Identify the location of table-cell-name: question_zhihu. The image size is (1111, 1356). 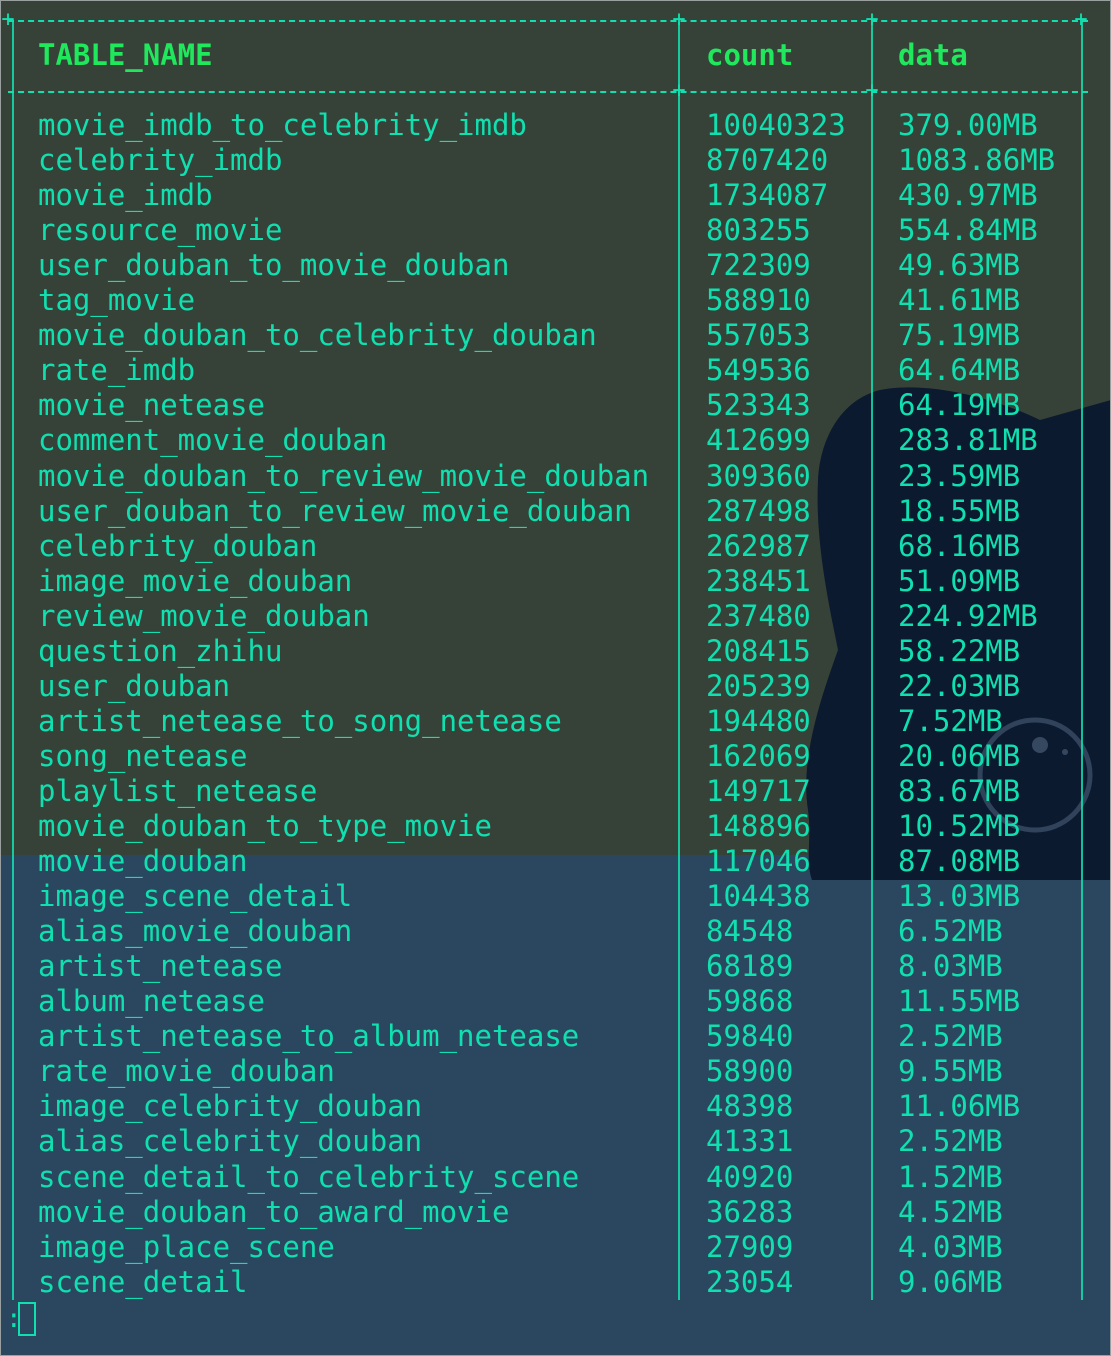
(160, 651).